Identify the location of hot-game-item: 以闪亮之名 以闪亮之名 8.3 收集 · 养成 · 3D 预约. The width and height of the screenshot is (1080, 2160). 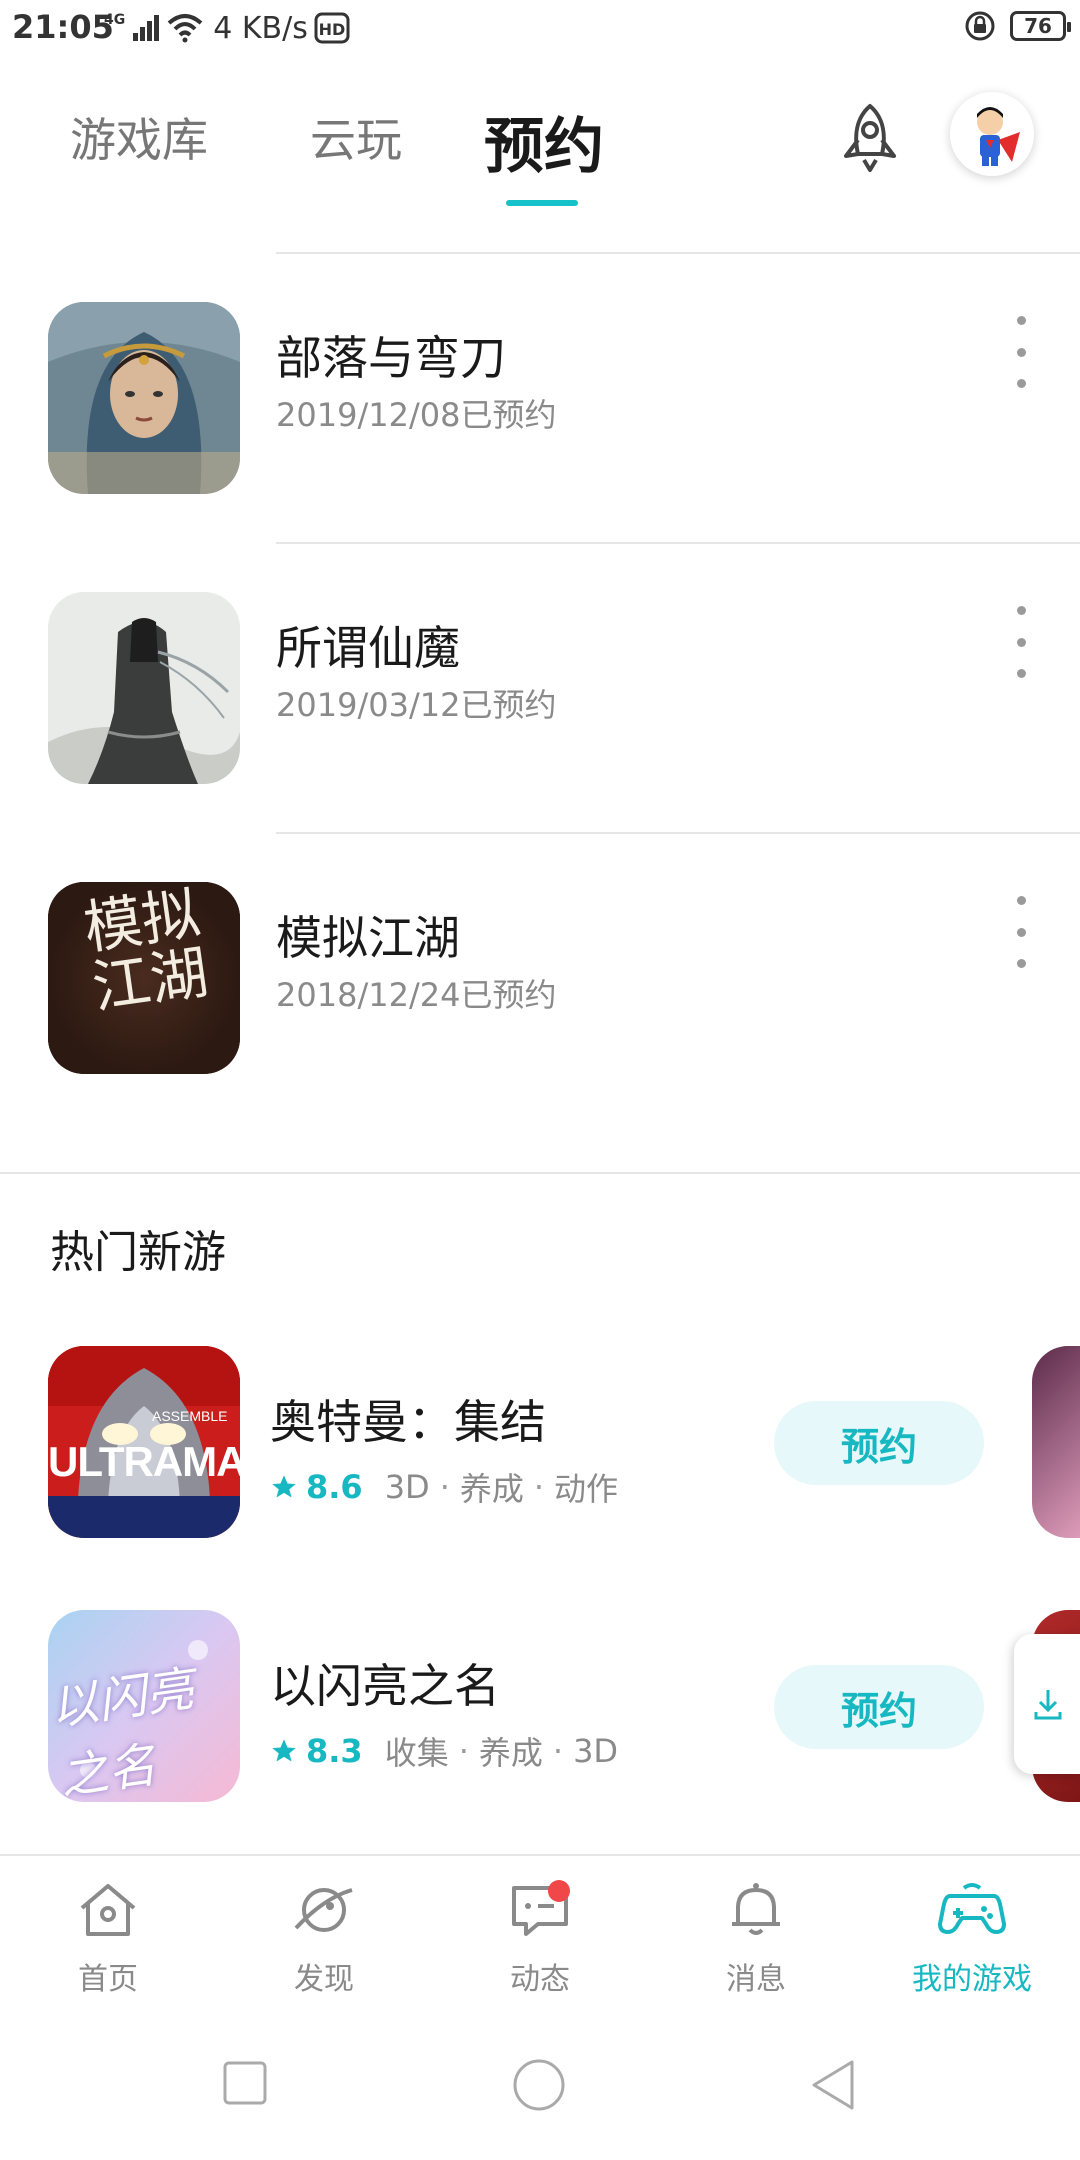
(540, 1710).